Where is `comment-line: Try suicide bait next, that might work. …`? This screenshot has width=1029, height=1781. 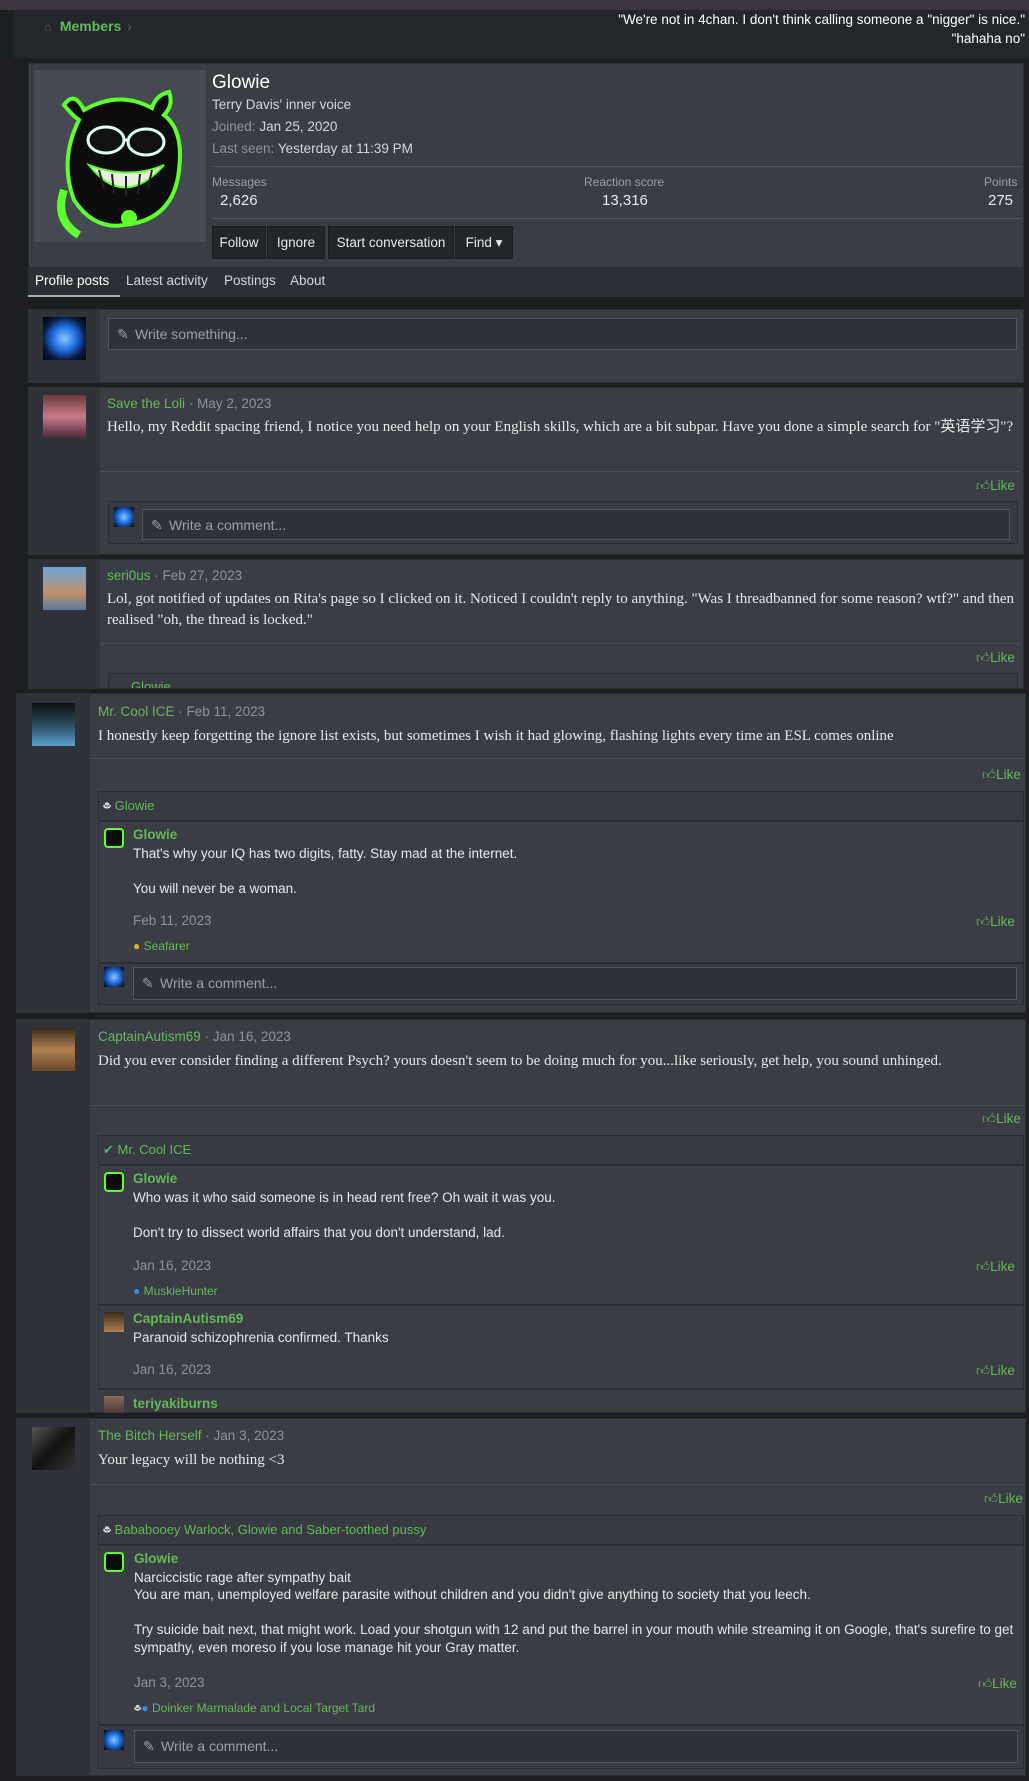 comment-line: Try suicide bait next, that might work. … is located at coordinates (574, 1638).